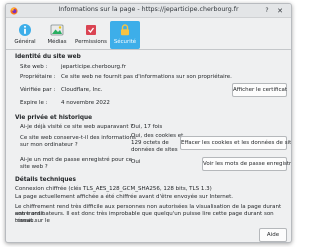 Image resolution: width=320 pixels, height=247 pixels. I want to click on site-value: jeparticipe.cherbourg.fr, so click(93, 67).